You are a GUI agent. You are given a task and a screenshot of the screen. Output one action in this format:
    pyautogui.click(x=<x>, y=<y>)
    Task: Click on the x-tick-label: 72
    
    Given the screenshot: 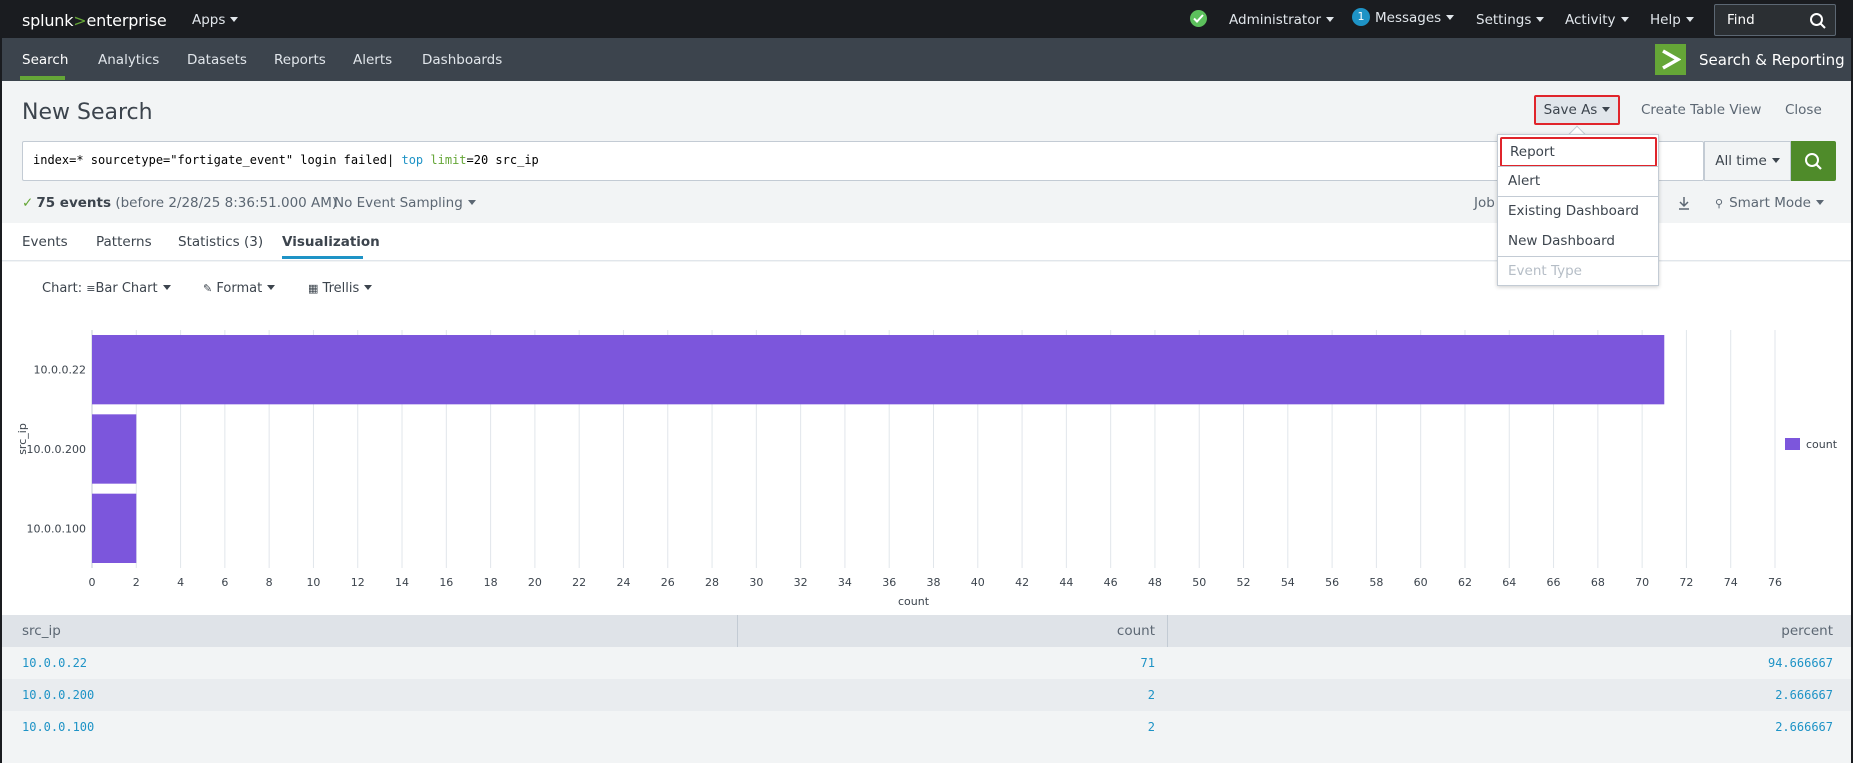 What is the action you would take?
    pyautogui.click(x=1686, y=582)
    